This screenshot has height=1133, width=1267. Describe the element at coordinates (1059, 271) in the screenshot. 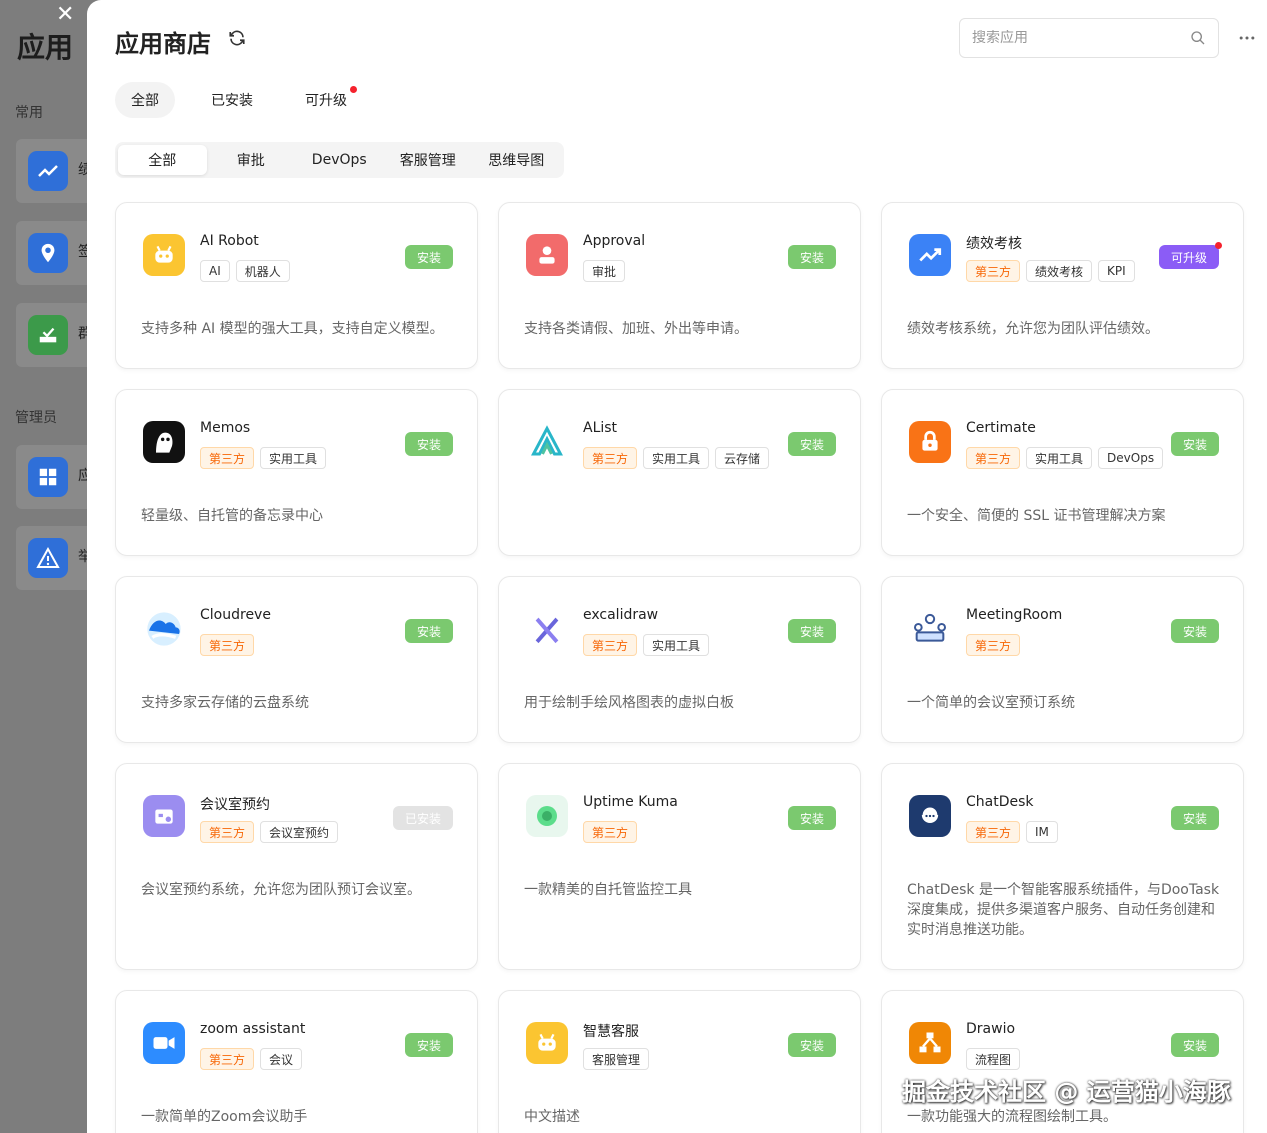

I see `app-tag: 绩效考核` at that location.